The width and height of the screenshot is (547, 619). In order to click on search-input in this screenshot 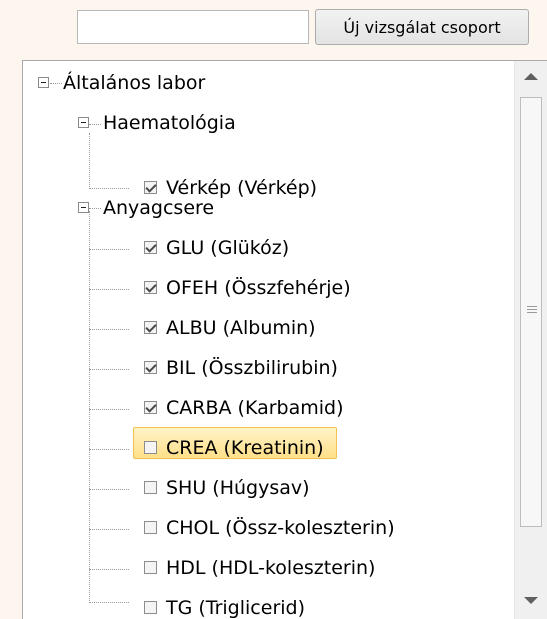, I will do `click(193, 27)`.